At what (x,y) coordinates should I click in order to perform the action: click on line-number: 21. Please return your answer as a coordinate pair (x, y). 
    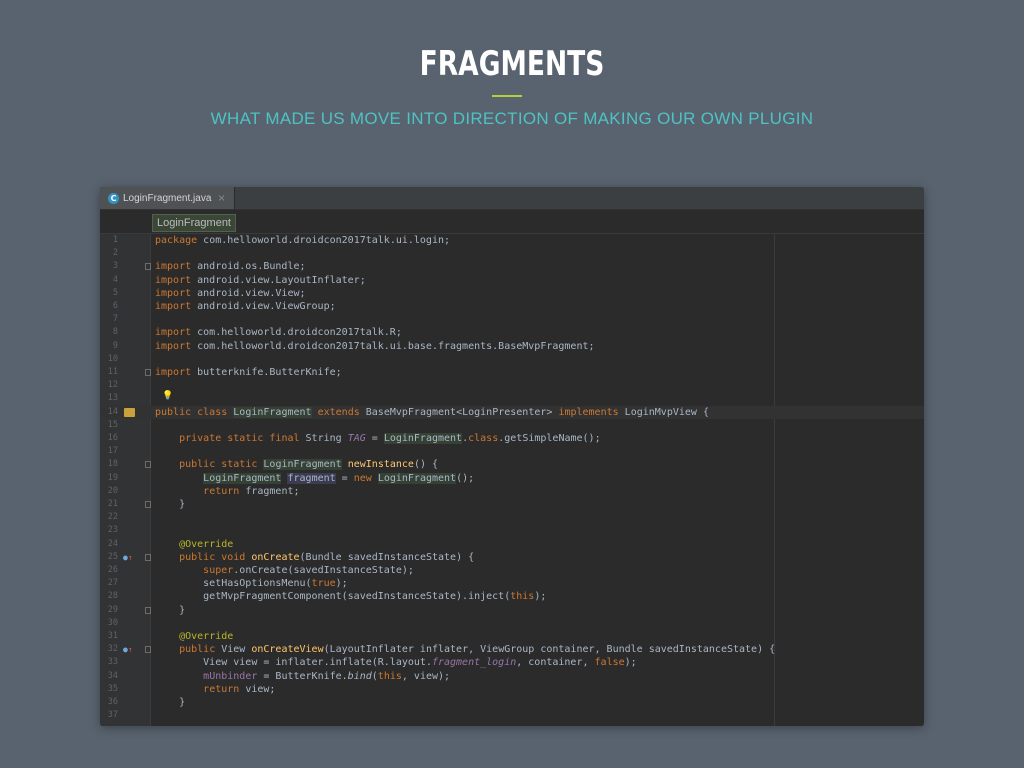
    Looking at the image, I should click on (112, 504).